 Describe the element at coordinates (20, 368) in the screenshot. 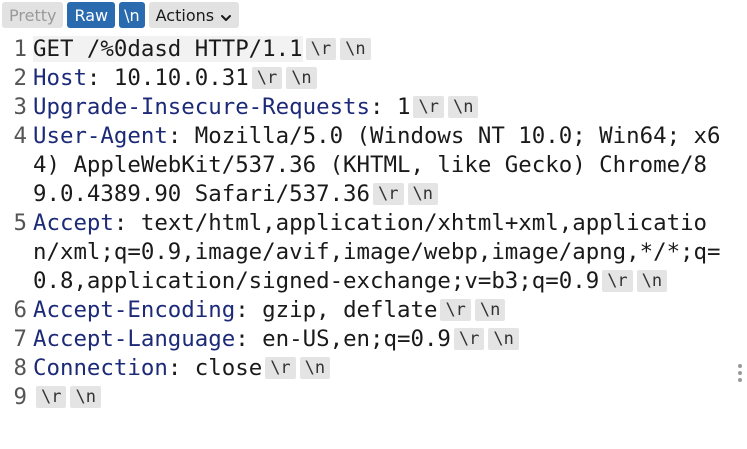

I see `line-number: 8` at that location.